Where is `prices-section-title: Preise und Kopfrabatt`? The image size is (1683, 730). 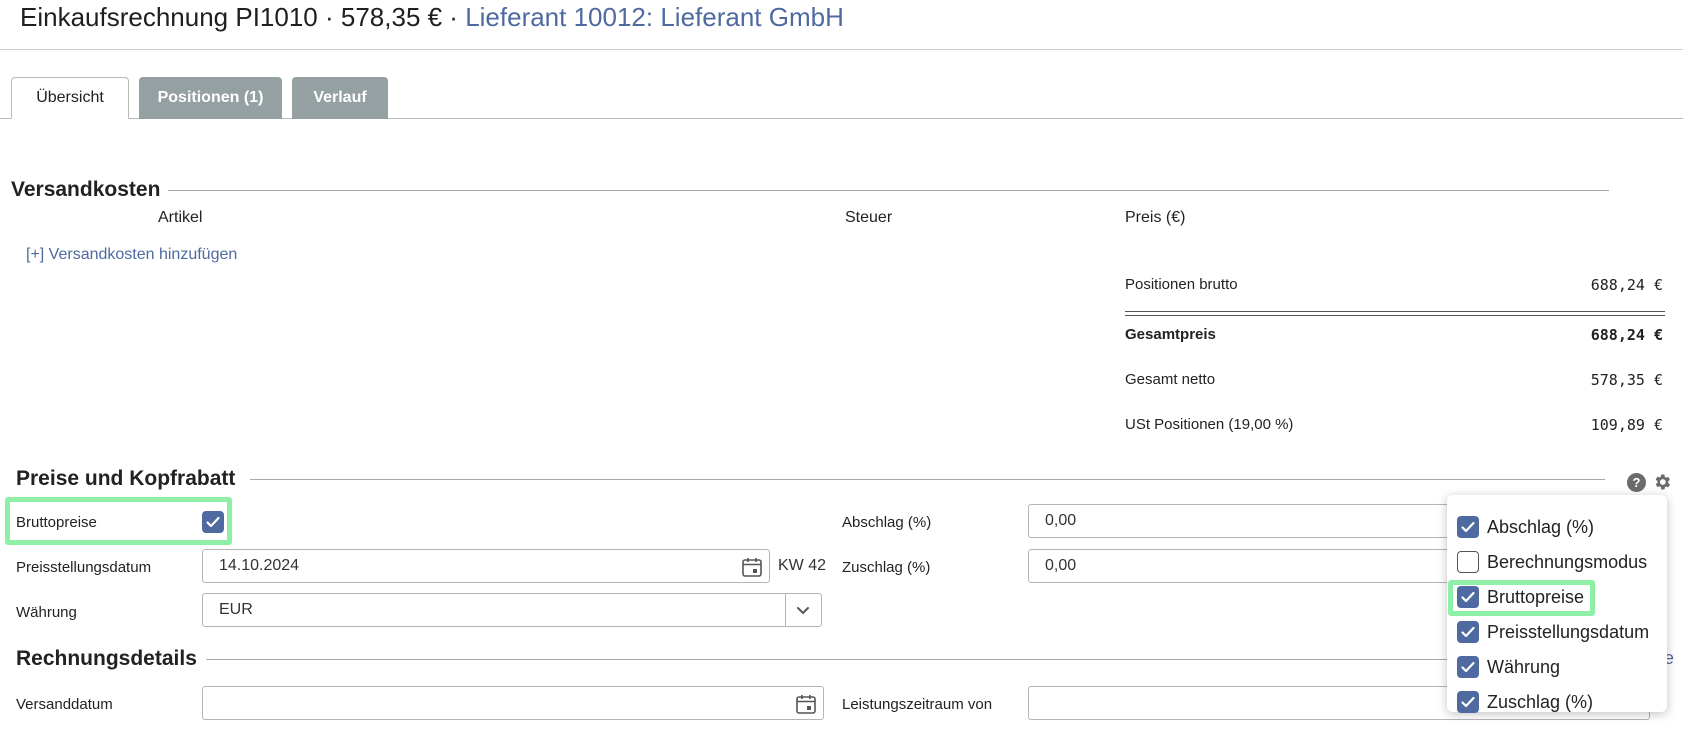
prices-section-title: Preise und Kopfrabatt is located at coordinates (126, 478).